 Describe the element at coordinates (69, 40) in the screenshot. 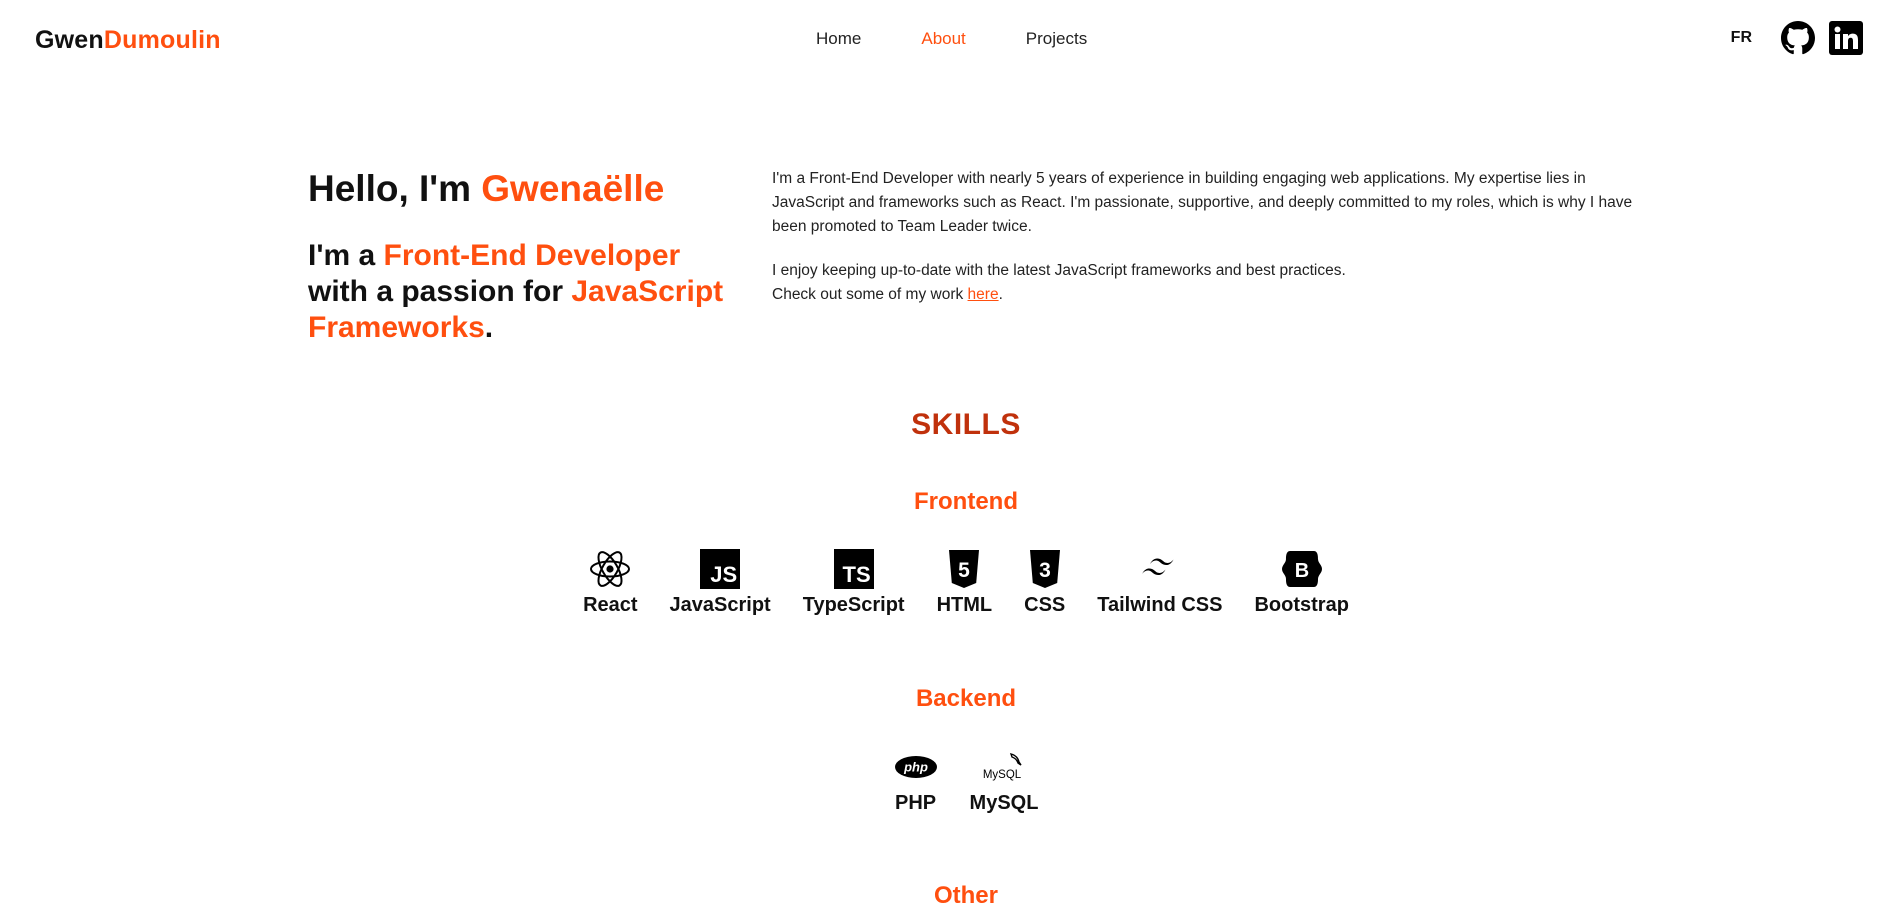

I see `logo-first-name: Gwen` at that location.